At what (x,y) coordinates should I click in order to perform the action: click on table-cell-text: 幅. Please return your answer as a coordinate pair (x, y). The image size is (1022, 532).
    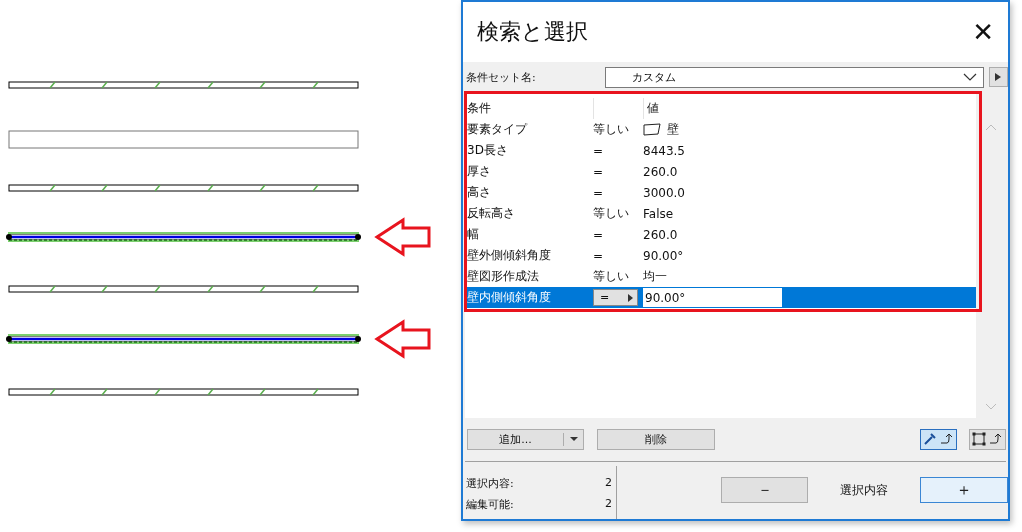
    Looking at the image, I should click on (473, 234).